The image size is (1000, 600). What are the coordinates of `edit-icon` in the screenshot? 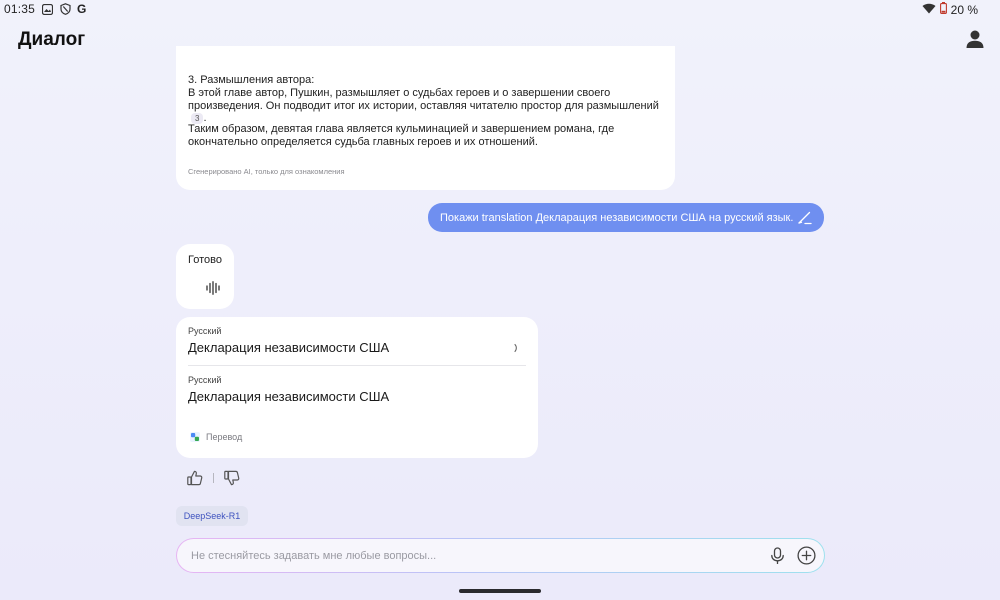 It's located at (804, 217).